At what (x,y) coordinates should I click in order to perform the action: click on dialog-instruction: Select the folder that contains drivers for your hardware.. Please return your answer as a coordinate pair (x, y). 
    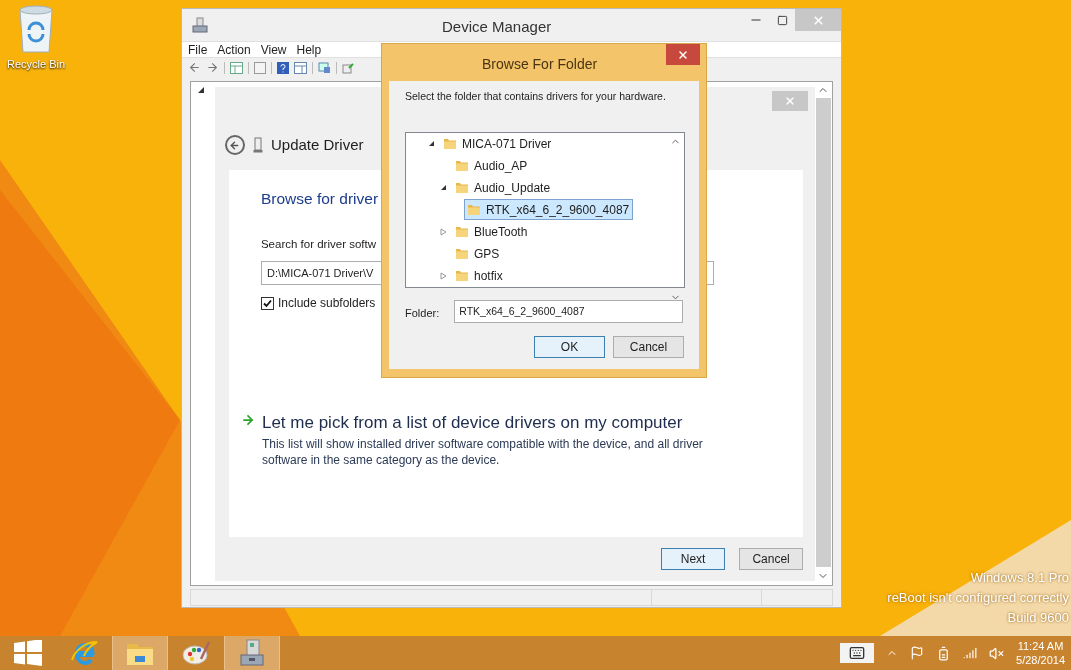
    Looking at the image, I should click on (536, 96).